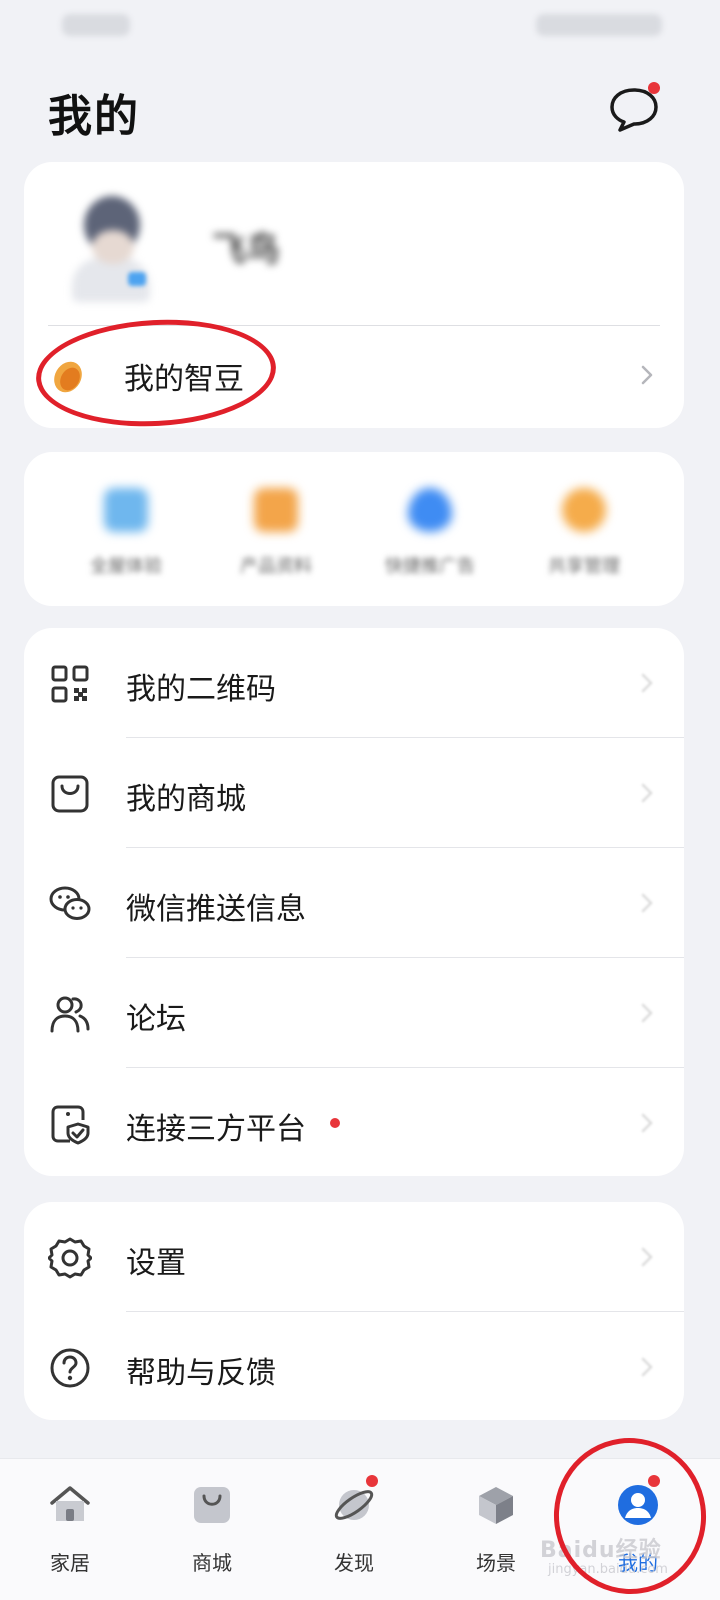 This screenshot has height=1600, width=720. I want to click on menu-item-third-party: 连接三方平台, so click(354, 1123).